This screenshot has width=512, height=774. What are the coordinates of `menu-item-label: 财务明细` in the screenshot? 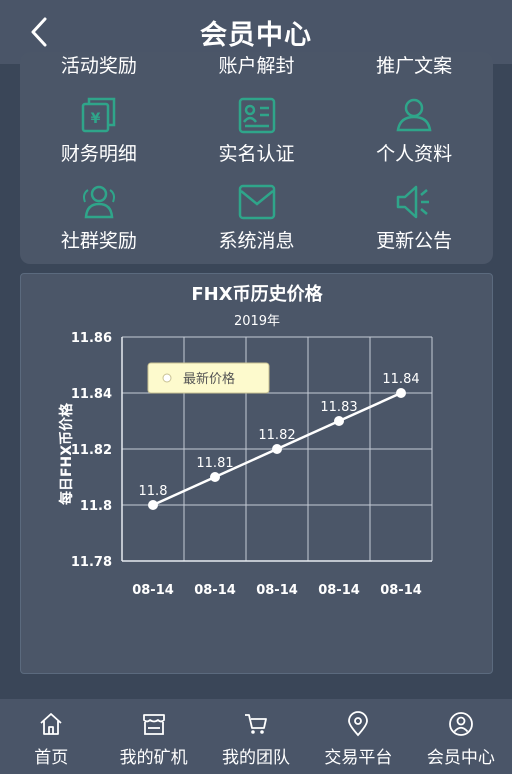 It's located at (98, 154).